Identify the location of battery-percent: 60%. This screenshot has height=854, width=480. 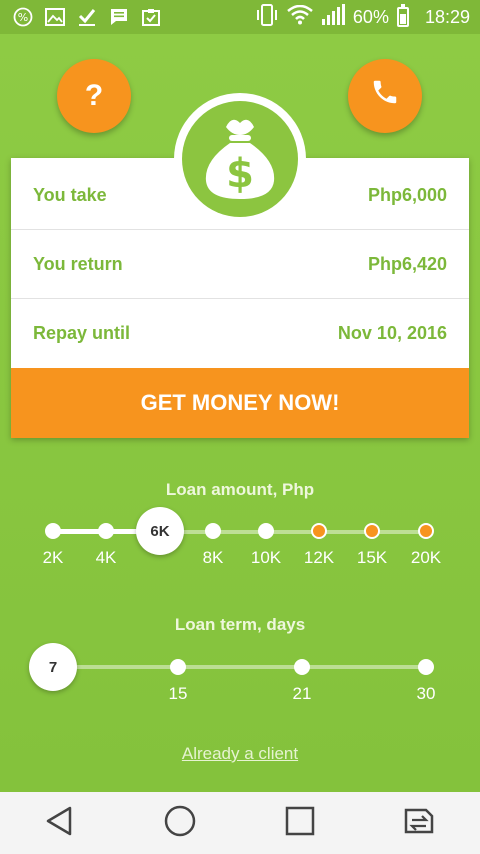
(370, 16).